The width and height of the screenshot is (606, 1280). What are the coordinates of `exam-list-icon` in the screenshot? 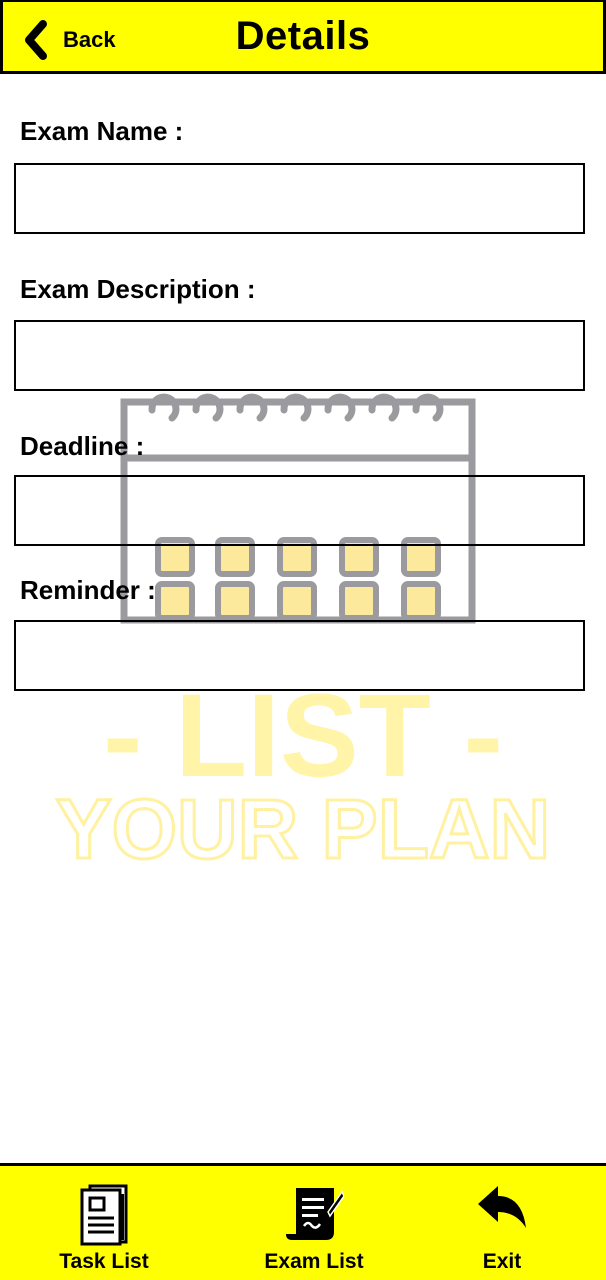 It's located at (314, 1216).